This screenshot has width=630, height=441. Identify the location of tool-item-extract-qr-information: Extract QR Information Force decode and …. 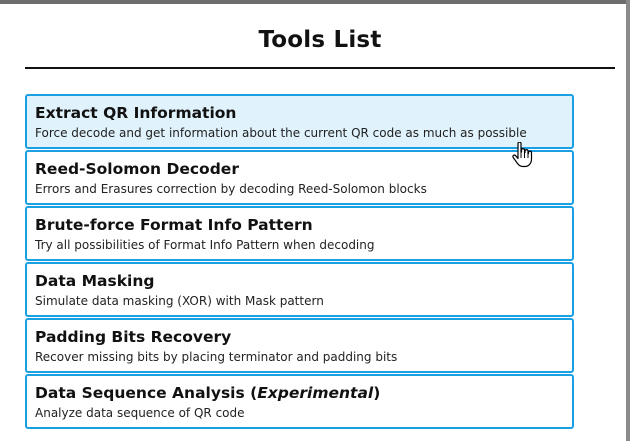
(299, 121).